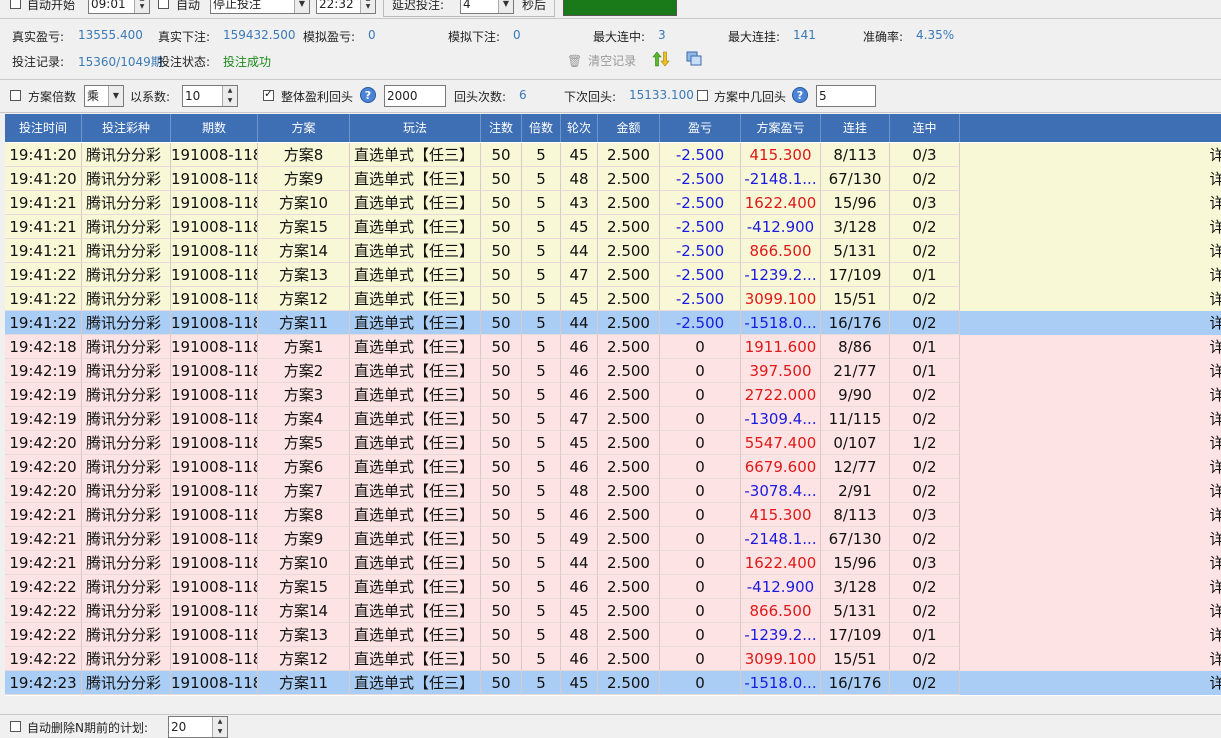 The height and width of the screenshot is (738, 1221). What do you see at coordinates (925, 683) in the screenshot?
I see `cell-col-hit-streak: 0/2` at bounding box center [925, 683].